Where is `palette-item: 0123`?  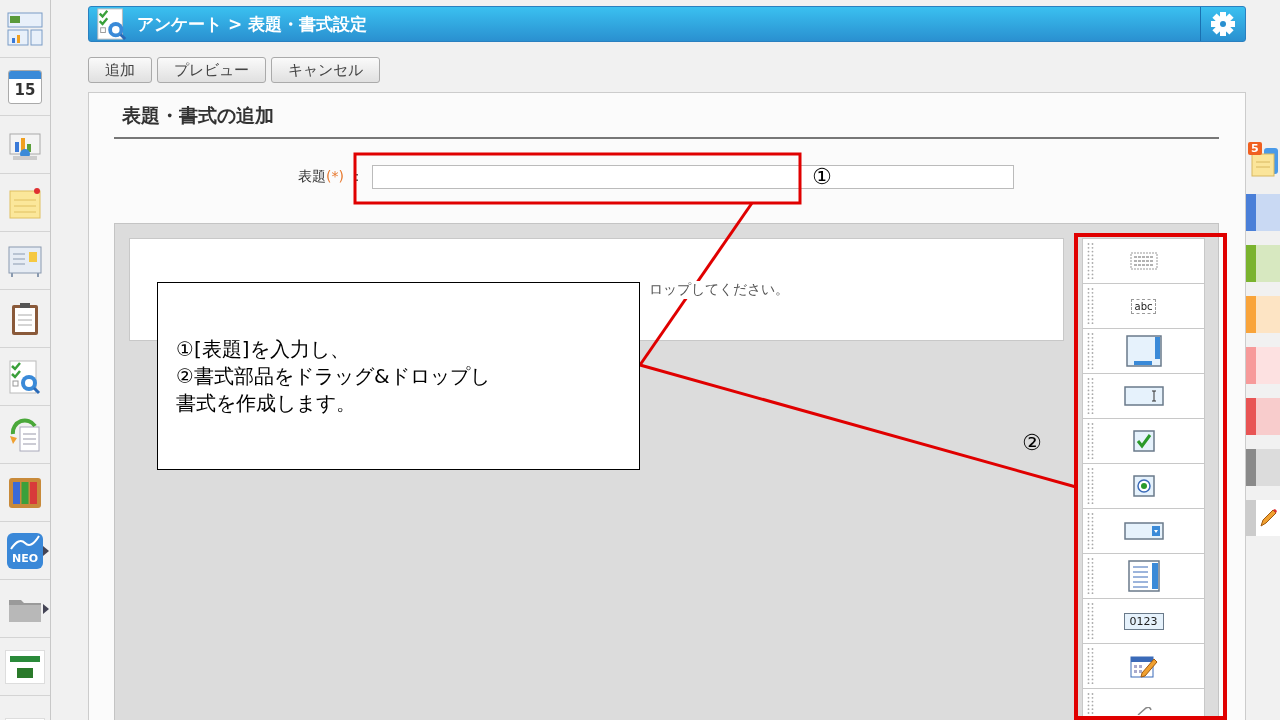
palette-item: 0123 is located at coordinates (1143, 621).